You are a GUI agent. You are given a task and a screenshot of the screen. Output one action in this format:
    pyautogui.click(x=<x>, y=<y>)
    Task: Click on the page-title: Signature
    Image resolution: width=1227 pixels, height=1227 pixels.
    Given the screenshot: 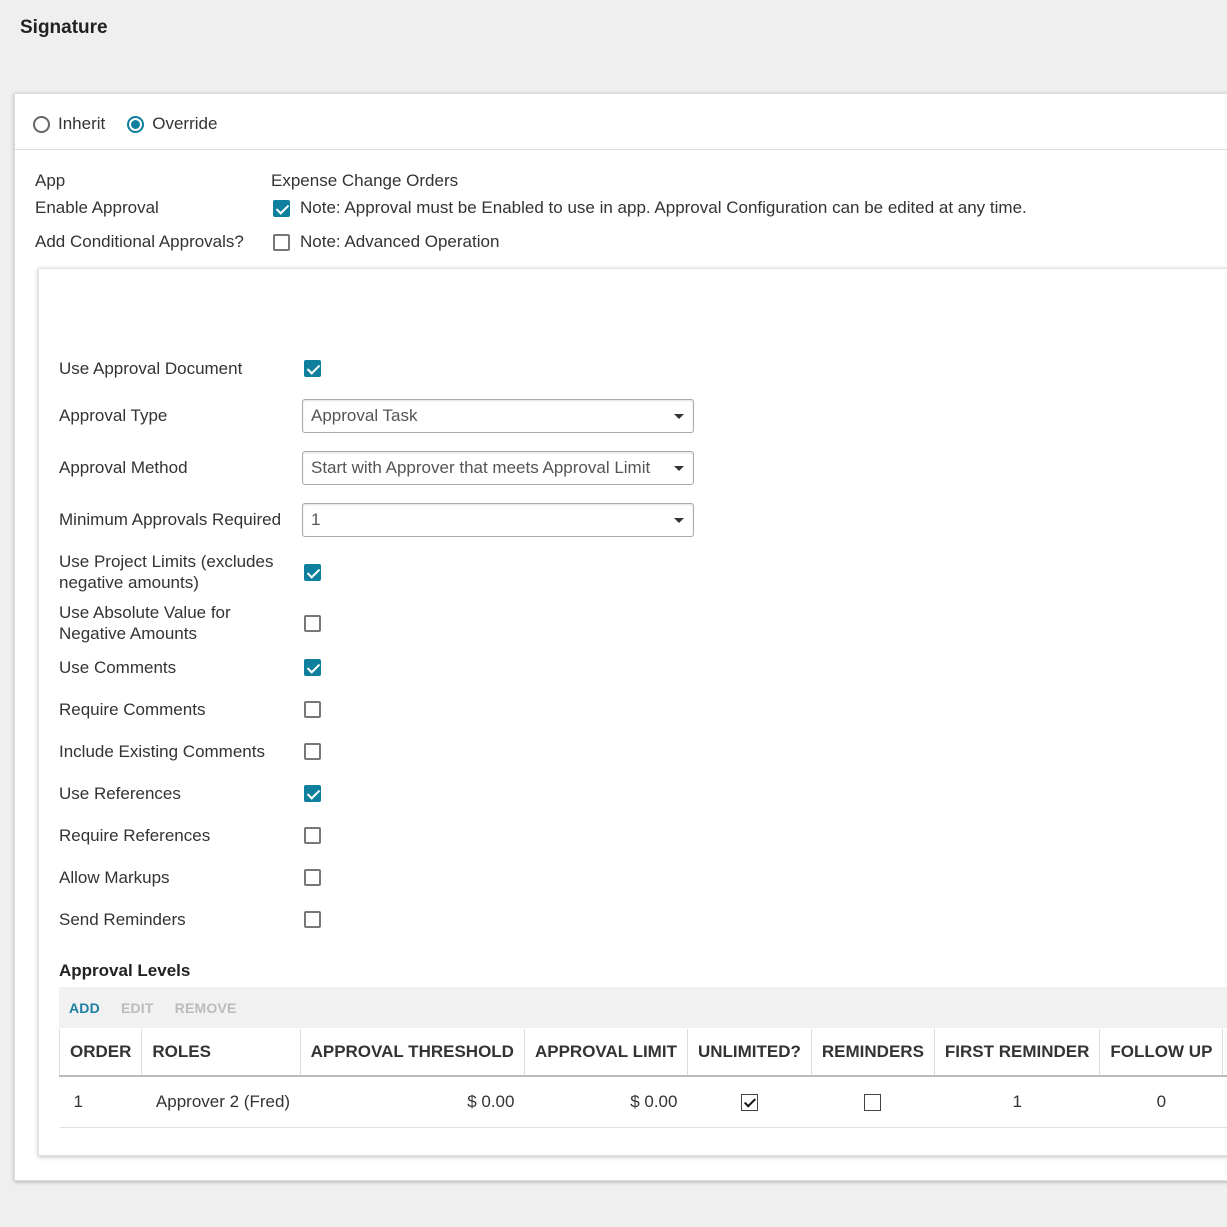 What is the action you would take?
    pyautogui.click(x=64, y=27)
    